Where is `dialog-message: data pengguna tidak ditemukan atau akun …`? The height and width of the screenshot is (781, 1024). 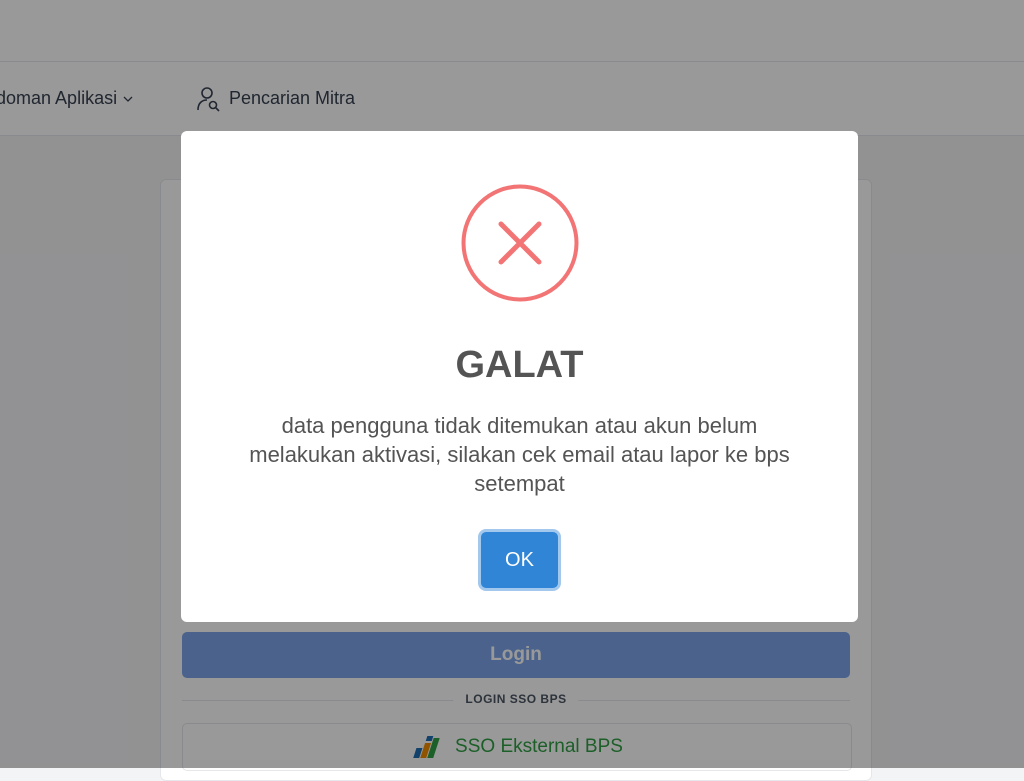 dialog-message: data pengguna tidak ditemukan atau akun … is located at coordinates (519, 454).